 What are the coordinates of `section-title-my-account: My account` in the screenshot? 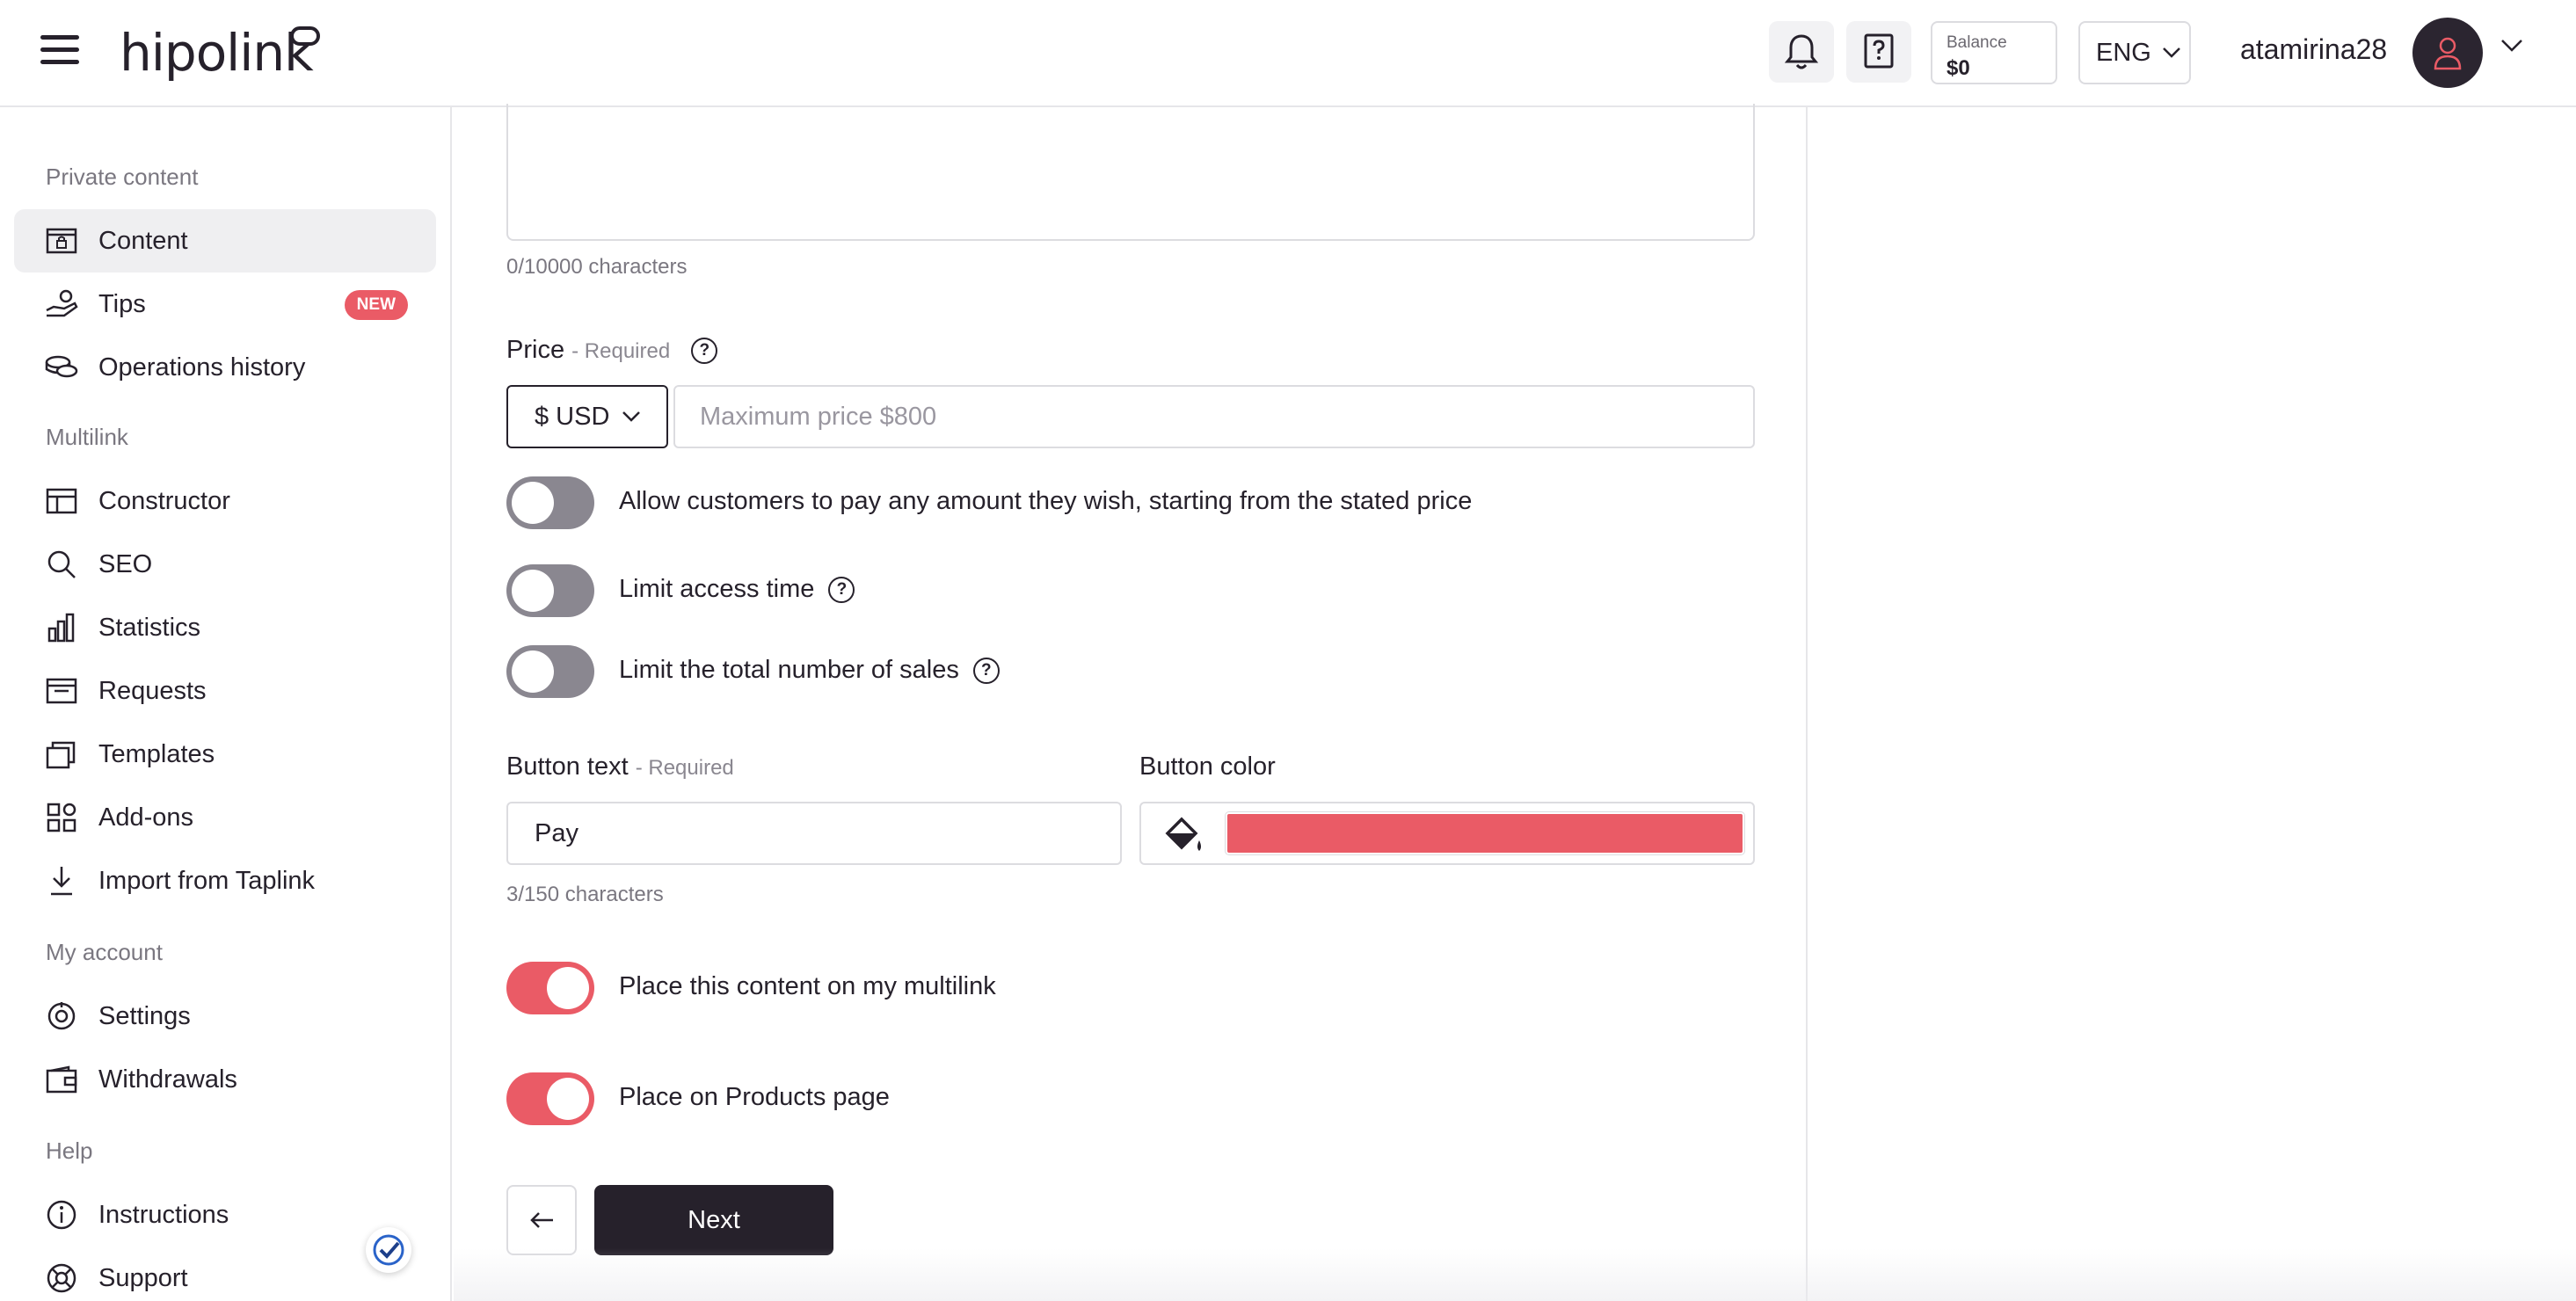 It's located at (104, 952).